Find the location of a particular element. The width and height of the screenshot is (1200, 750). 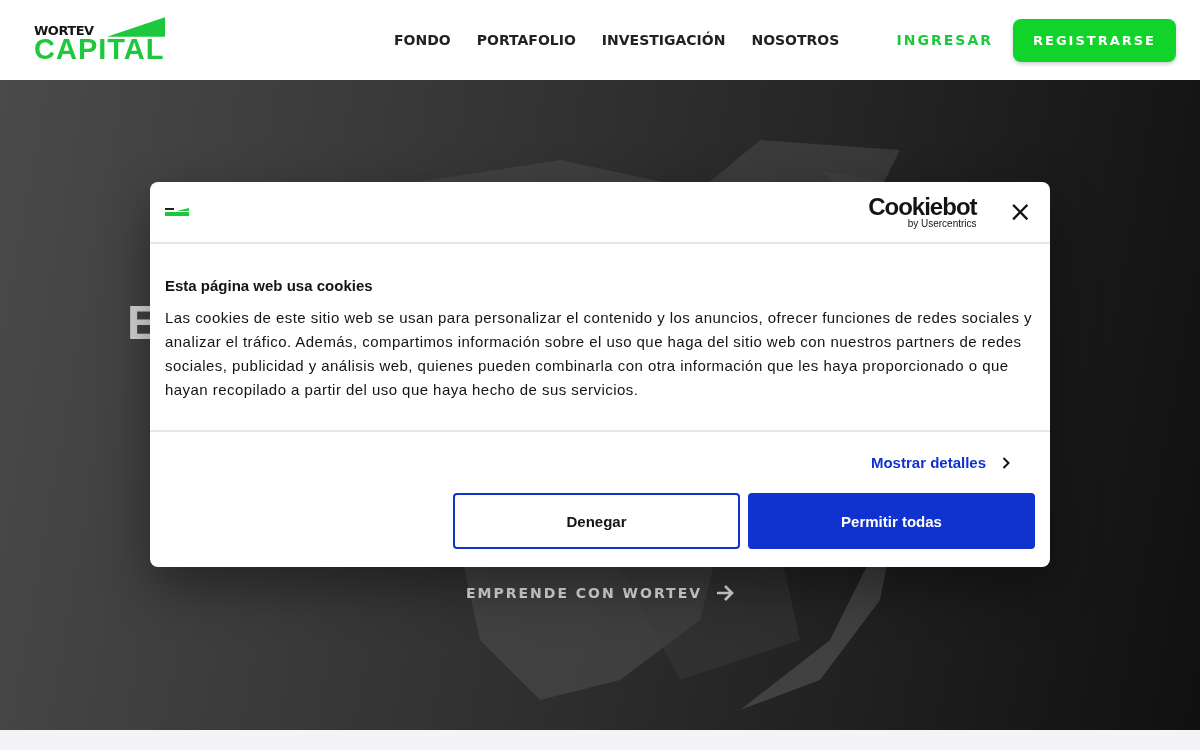

logo-icon is located at coordinates (177, 212).